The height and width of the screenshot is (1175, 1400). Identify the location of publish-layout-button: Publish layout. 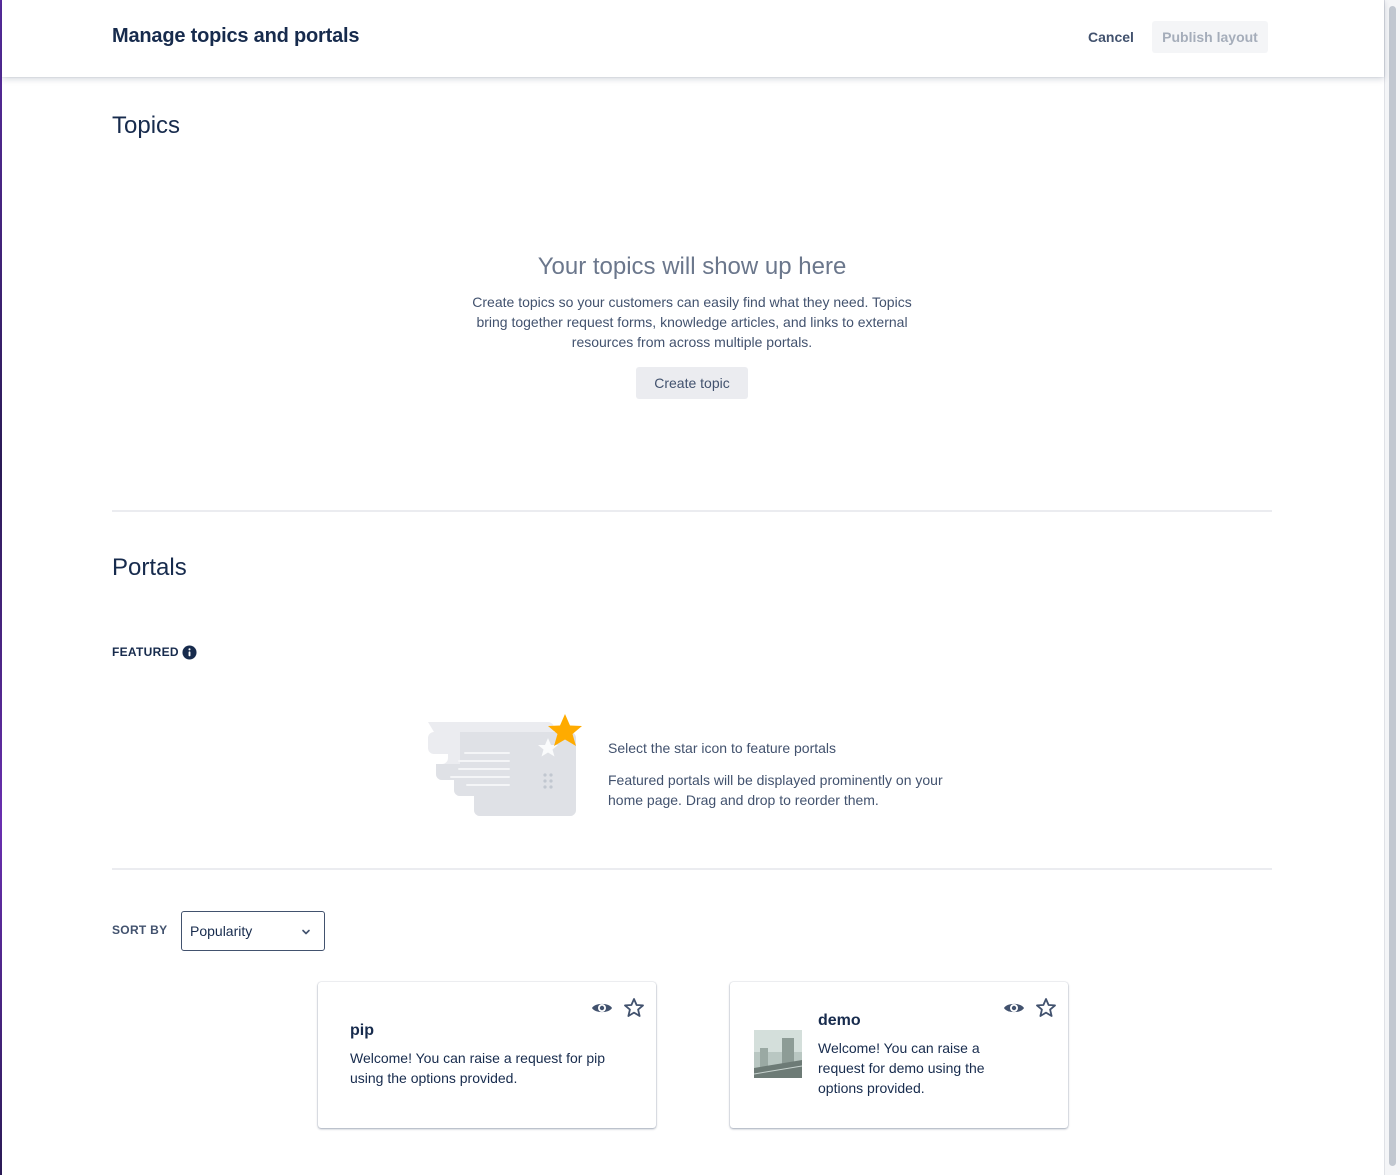
(1210, 37).